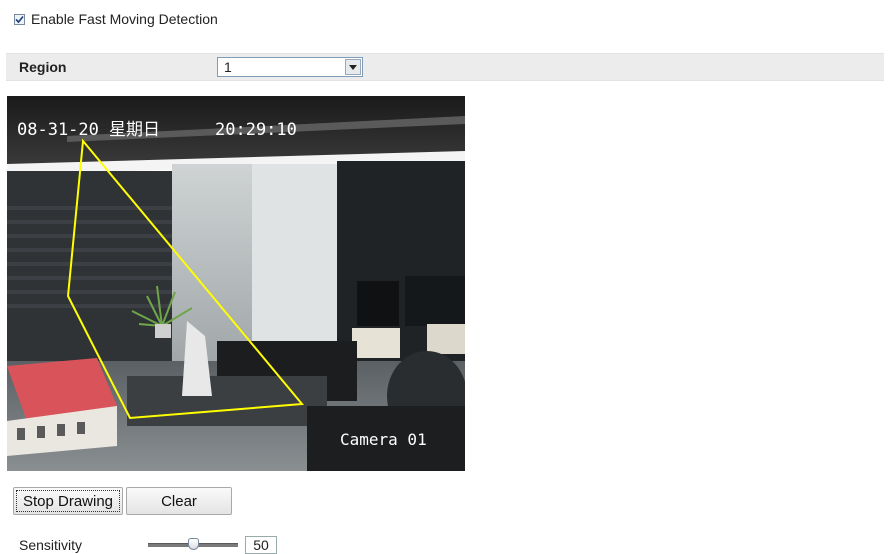 Image resolution: width=890 pixels, height=554 pixels. I want to click on sensitivity-slider, so click(193, 545).